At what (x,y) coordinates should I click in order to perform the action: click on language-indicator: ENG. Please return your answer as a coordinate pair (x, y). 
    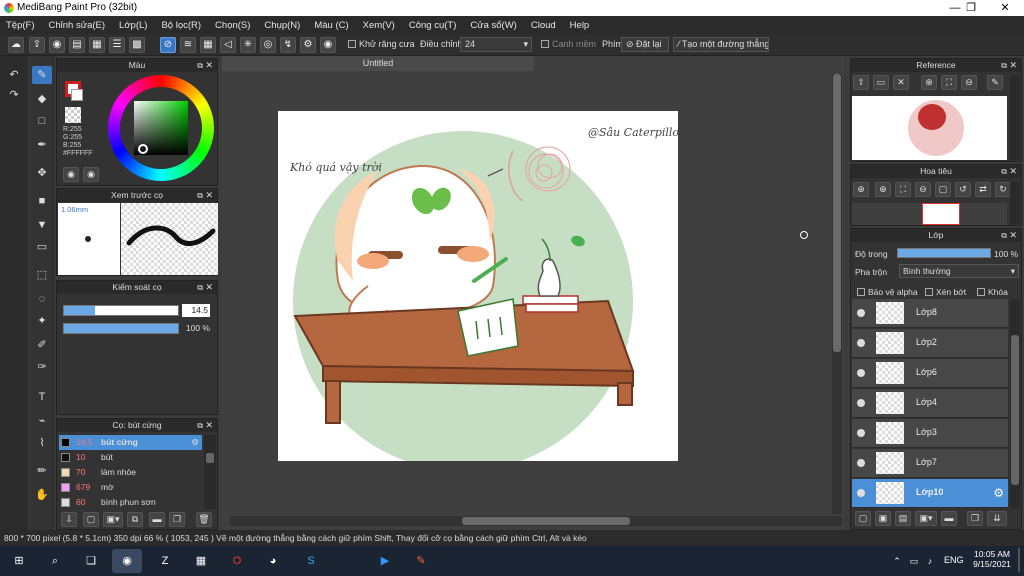
    Looking at the image, I should click on (954, 560).